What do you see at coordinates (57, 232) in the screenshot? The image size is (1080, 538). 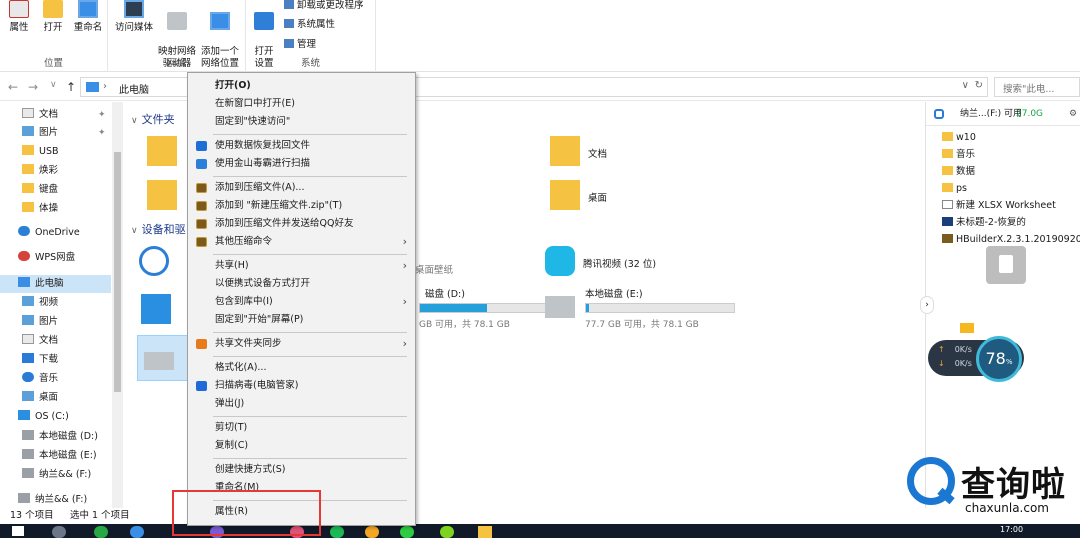 I see `nav-item-label: OneDrive` at bounding box center [57, 232].